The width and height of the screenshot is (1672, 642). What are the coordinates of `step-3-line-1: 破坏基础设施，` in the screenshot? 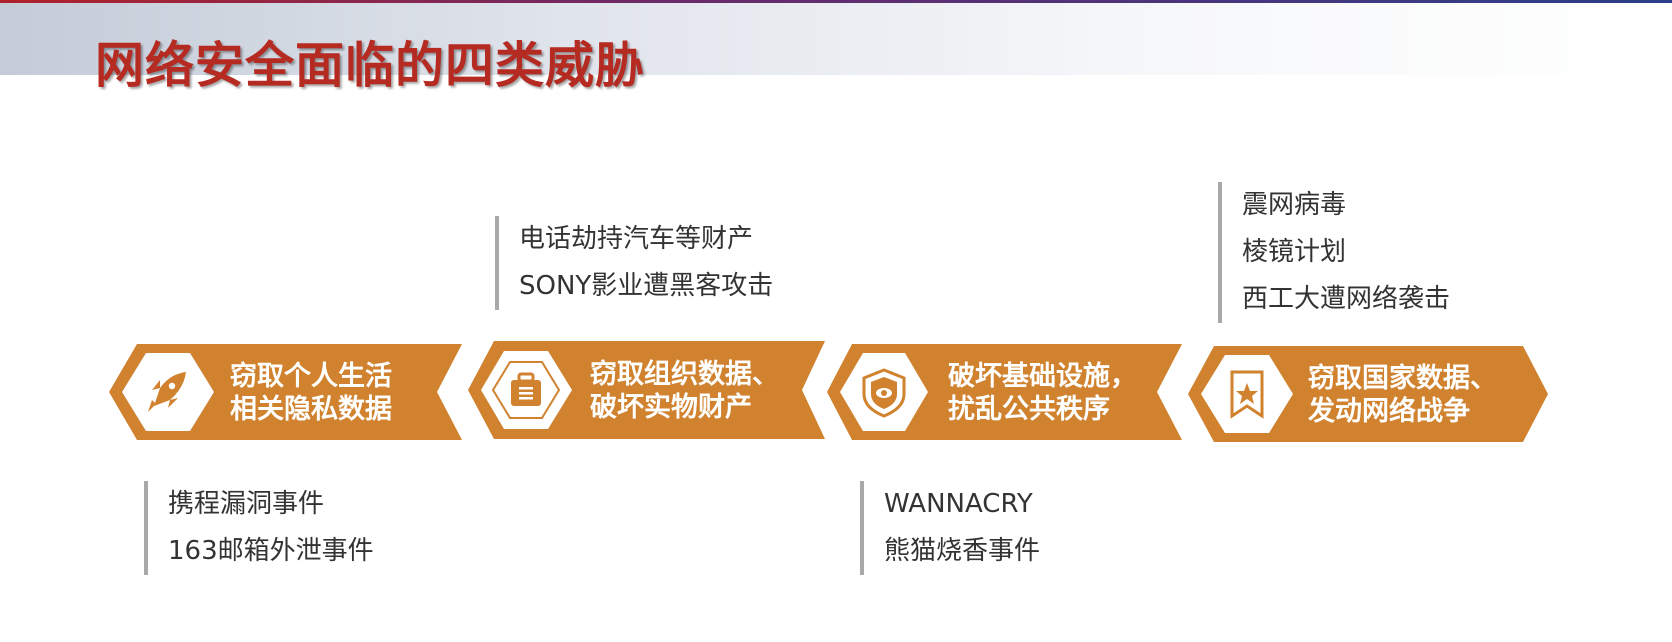 It's located at (1042, 376).